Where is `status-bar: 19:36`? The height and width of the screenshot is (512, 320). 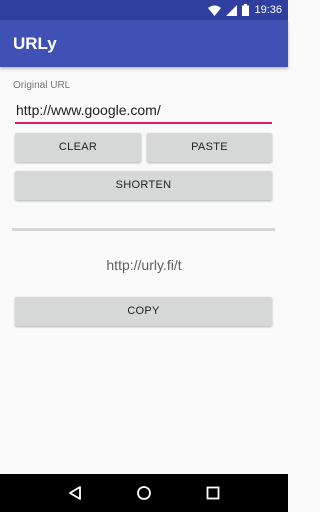
status-bar: 19:36 is located at coordinates (144, 10).